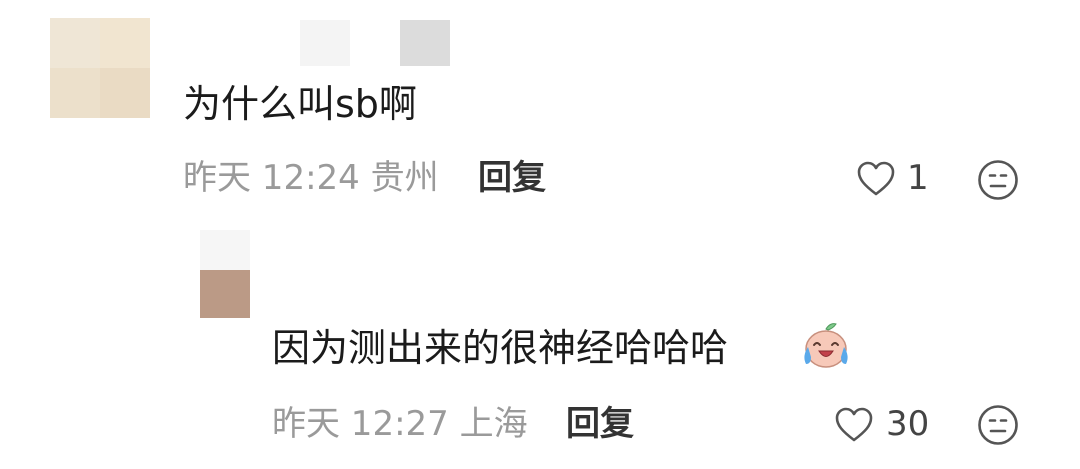 The height and width of the screenshot is (469, 1080). I want to click on like-button: 1, so click(893, 179).